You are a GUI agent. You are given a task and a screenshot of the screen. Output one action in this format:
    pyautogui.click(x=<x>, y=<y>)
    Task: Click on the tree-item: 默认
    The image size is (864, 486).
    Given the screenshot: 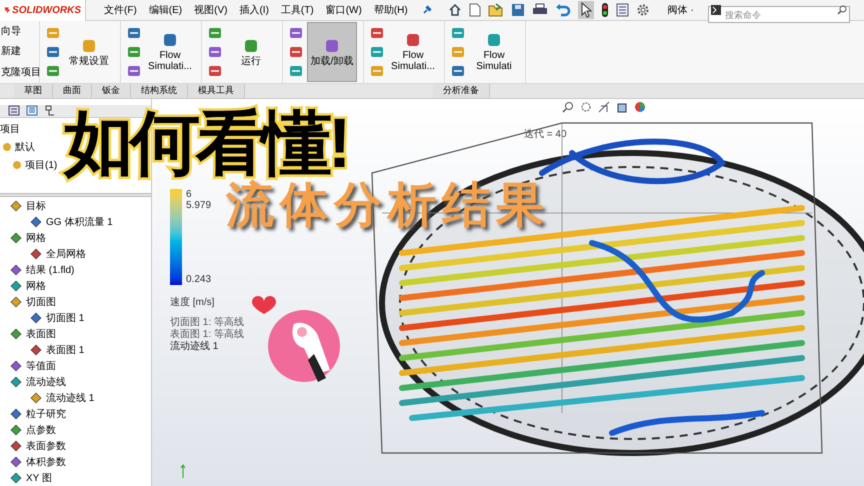 What is the action you would take?
    pyautogui.click(x=25, y=147)
    